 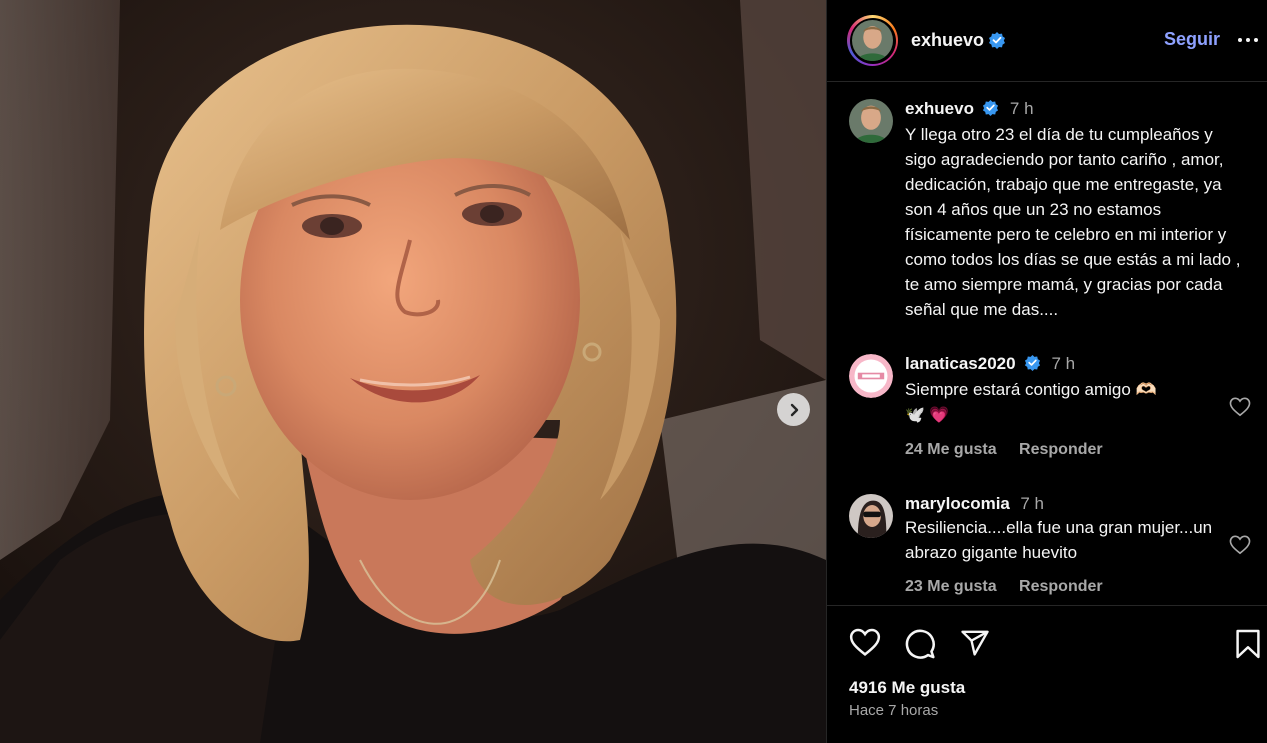 What do you see at coordinates (894, 710) in the screenshot?
I see `post-timestamp: Hace 7 horas` at bounding box center [894, 710].